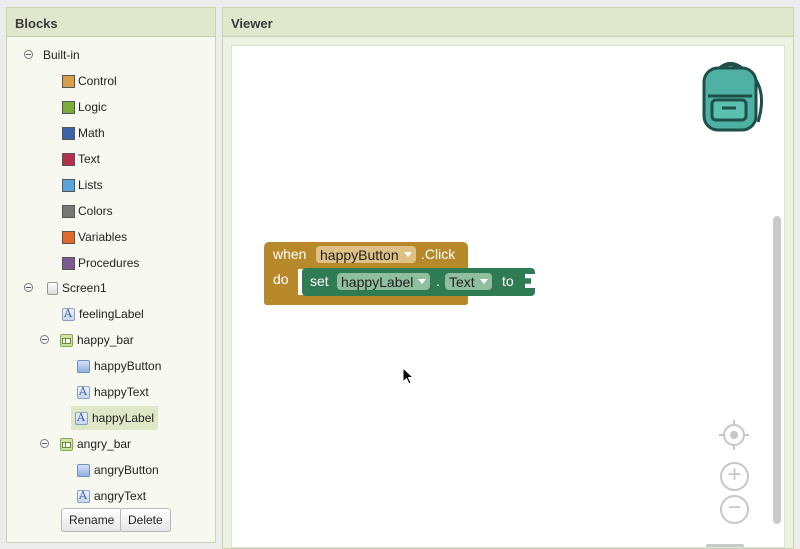  I want to click on blocks-panel-title: Blocks, so click(111, 22).